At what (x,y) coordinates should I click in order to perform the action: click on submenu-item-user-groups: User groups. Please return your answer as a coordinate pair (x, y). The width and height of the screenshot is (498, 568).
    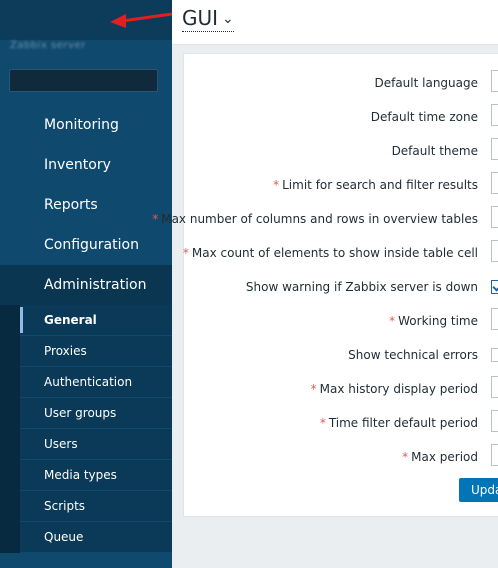
    Looking at the image, I should click on (96, 413).